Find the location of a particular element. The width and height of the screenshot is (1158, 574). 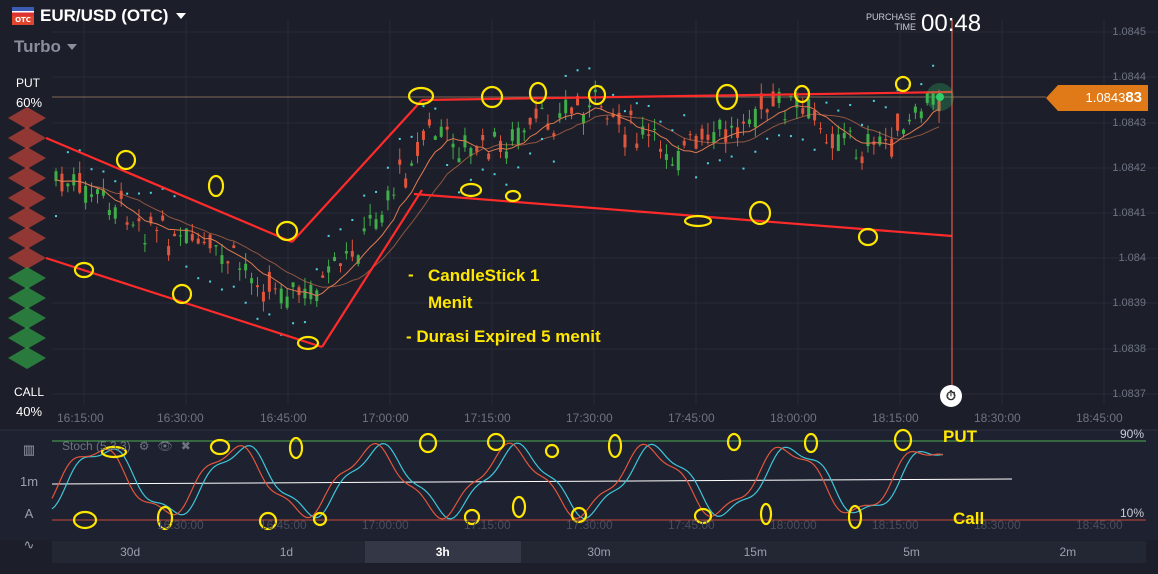

timeframe-1d: 1d is located at coordinates (286, 552).